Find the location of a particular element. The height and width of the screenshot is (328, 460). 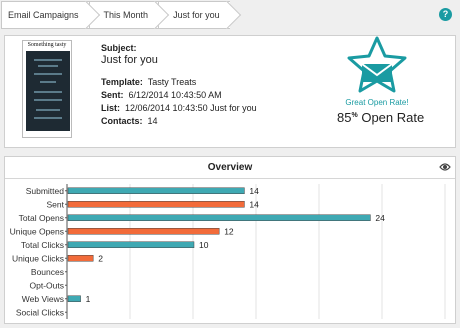

open-rate-badge: Great Open Rate! 85% Open Rate is located at coordinates (380, 80).